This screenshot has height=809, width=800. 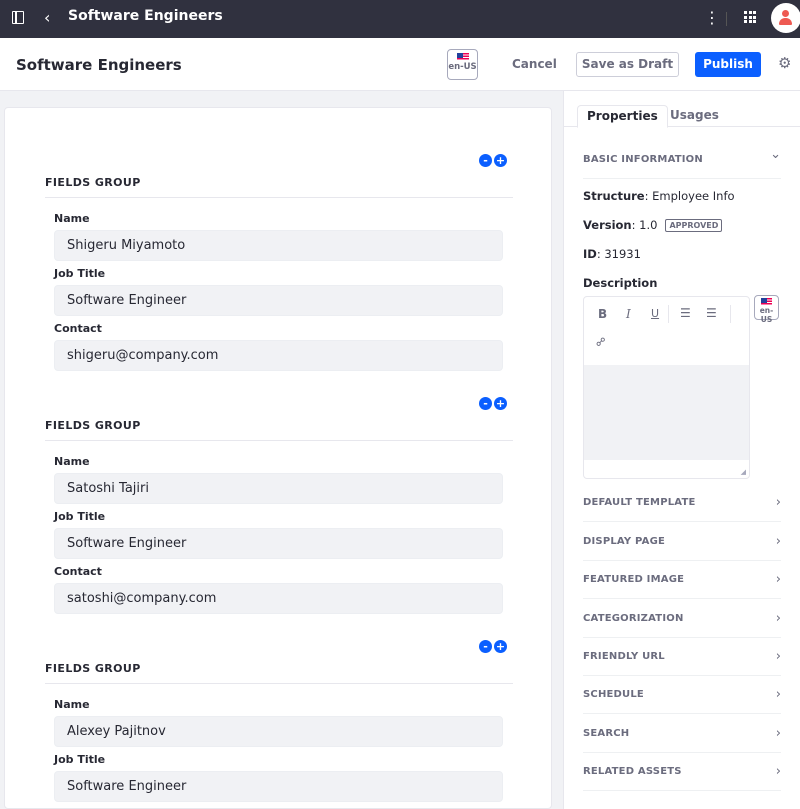 I want to click on section-label: SCHEDULE, so click(x=613, y=694).